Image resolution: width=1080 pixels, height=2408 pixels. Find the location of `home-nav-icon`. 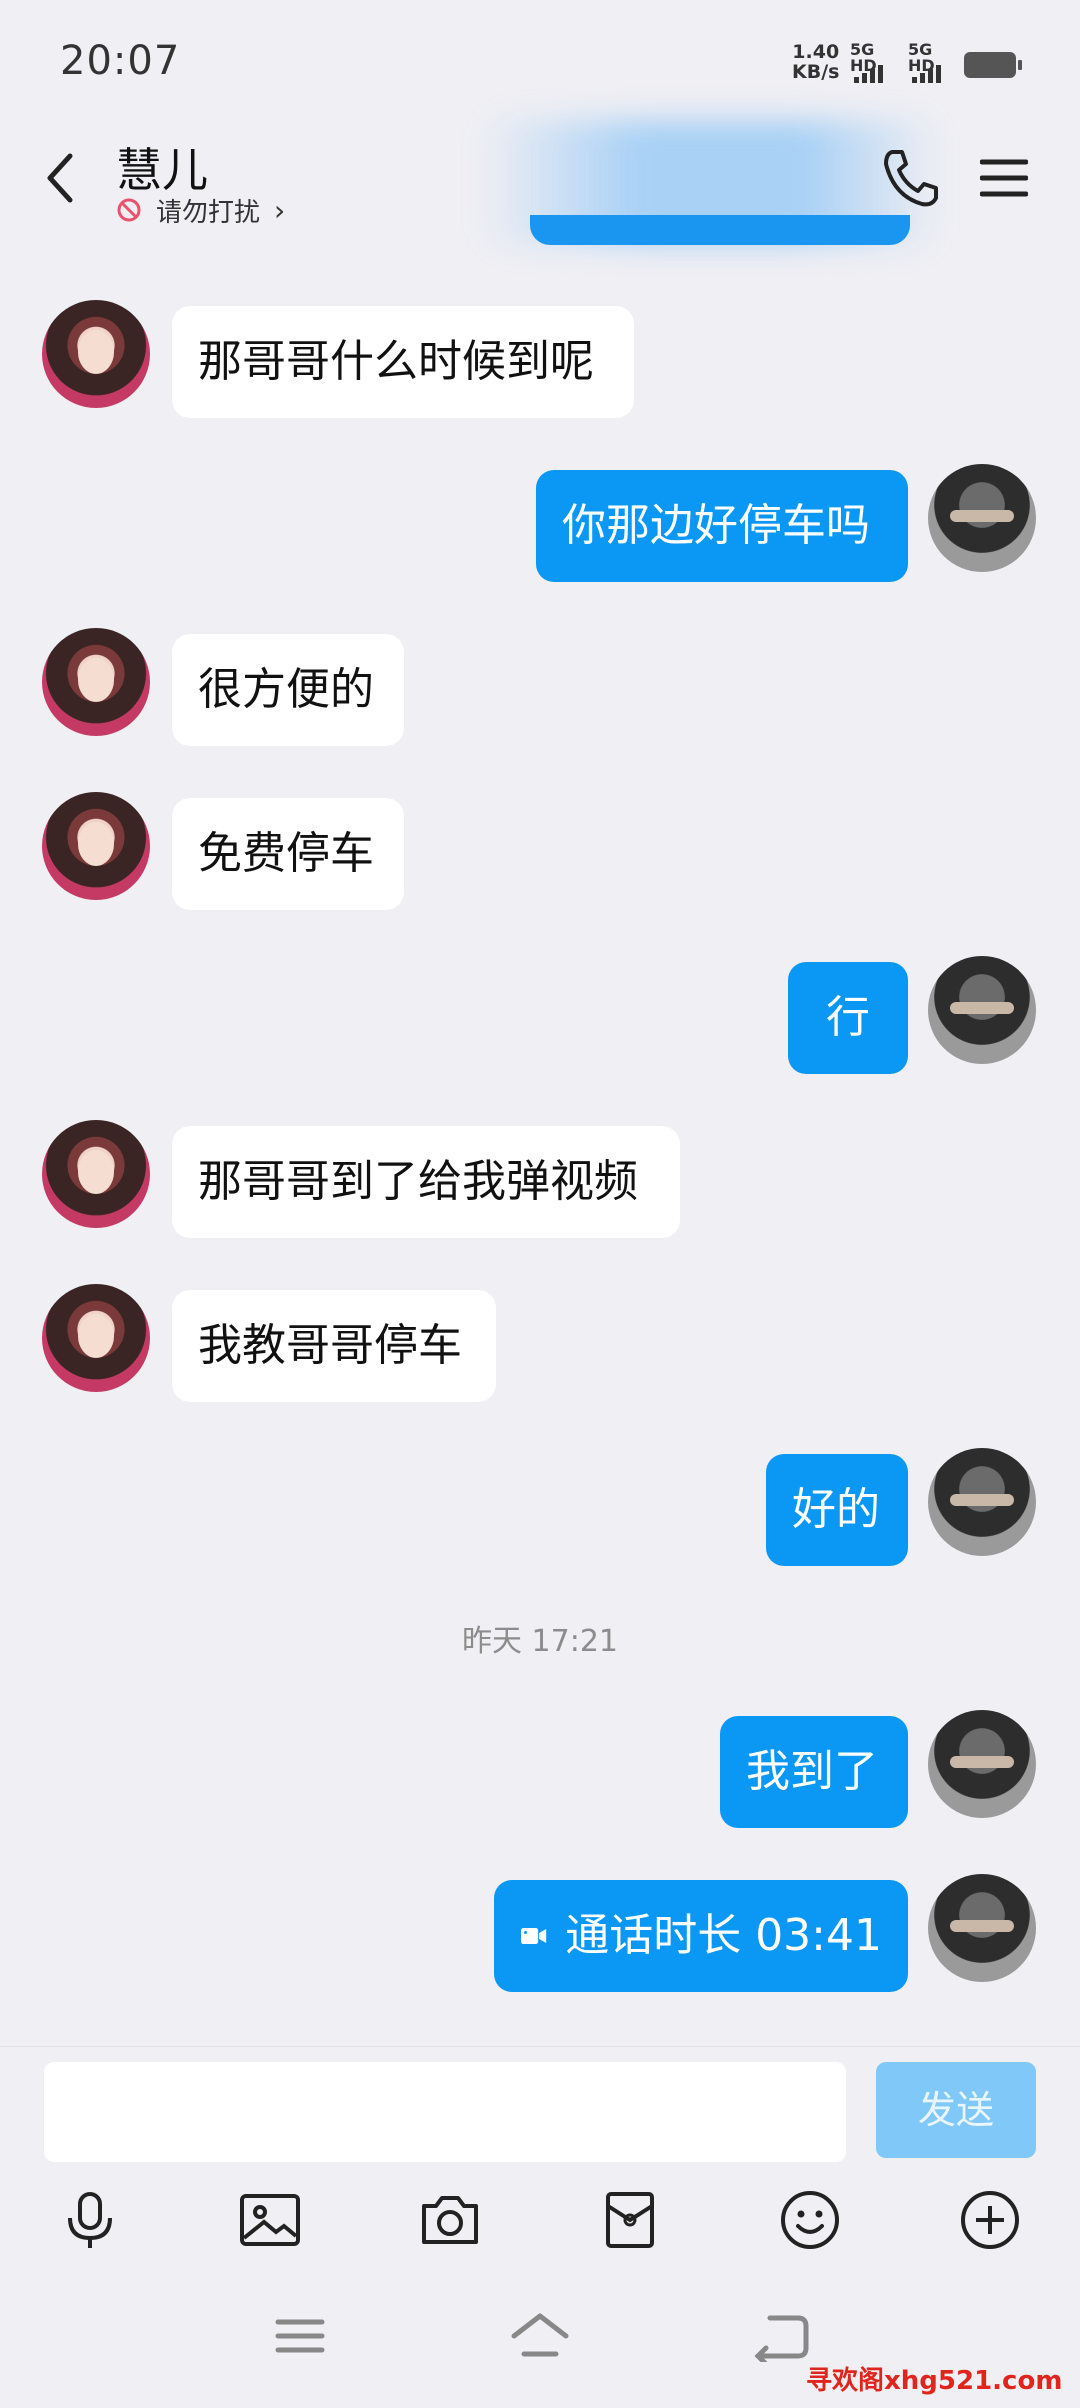

home-nav-icon is located at coordinates (540, 2336).